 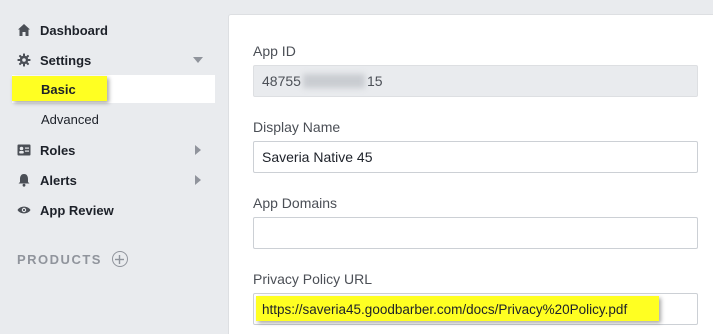 I want to click on sidebar-item-label: Roles, so click(x=58, y=150).